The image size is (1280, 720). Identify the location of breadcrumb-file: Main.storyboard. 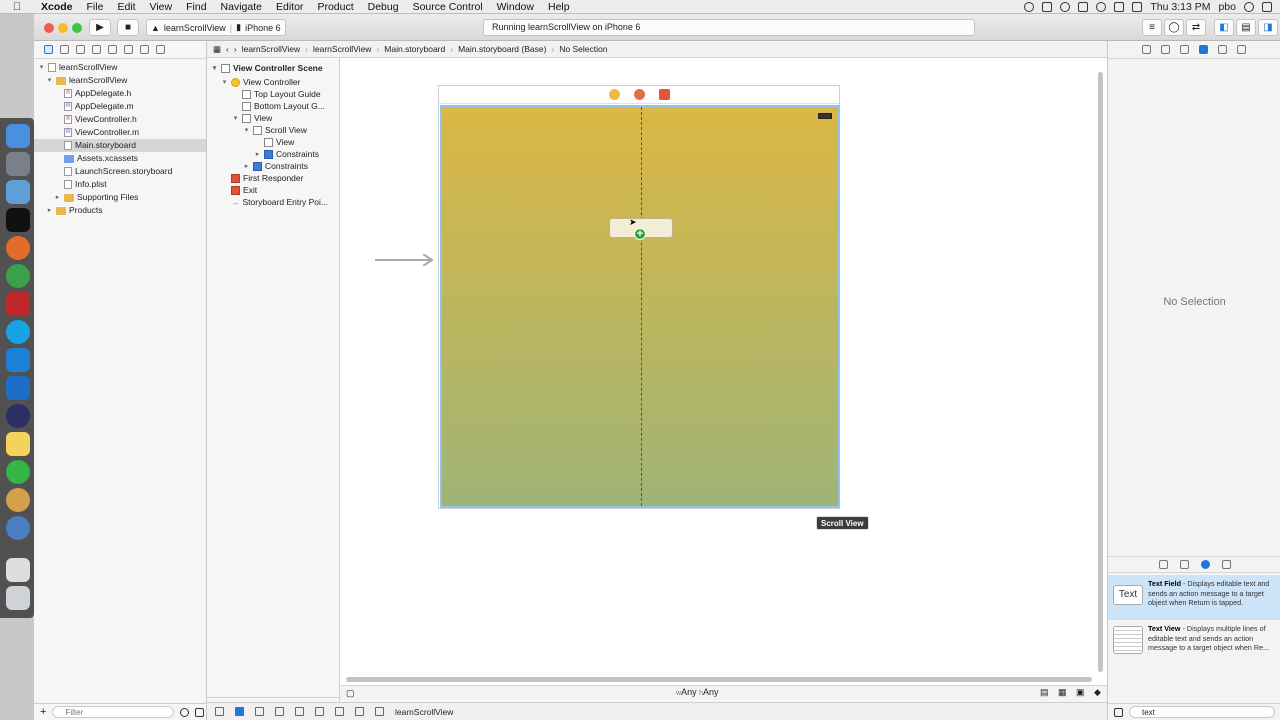
(414, 49).